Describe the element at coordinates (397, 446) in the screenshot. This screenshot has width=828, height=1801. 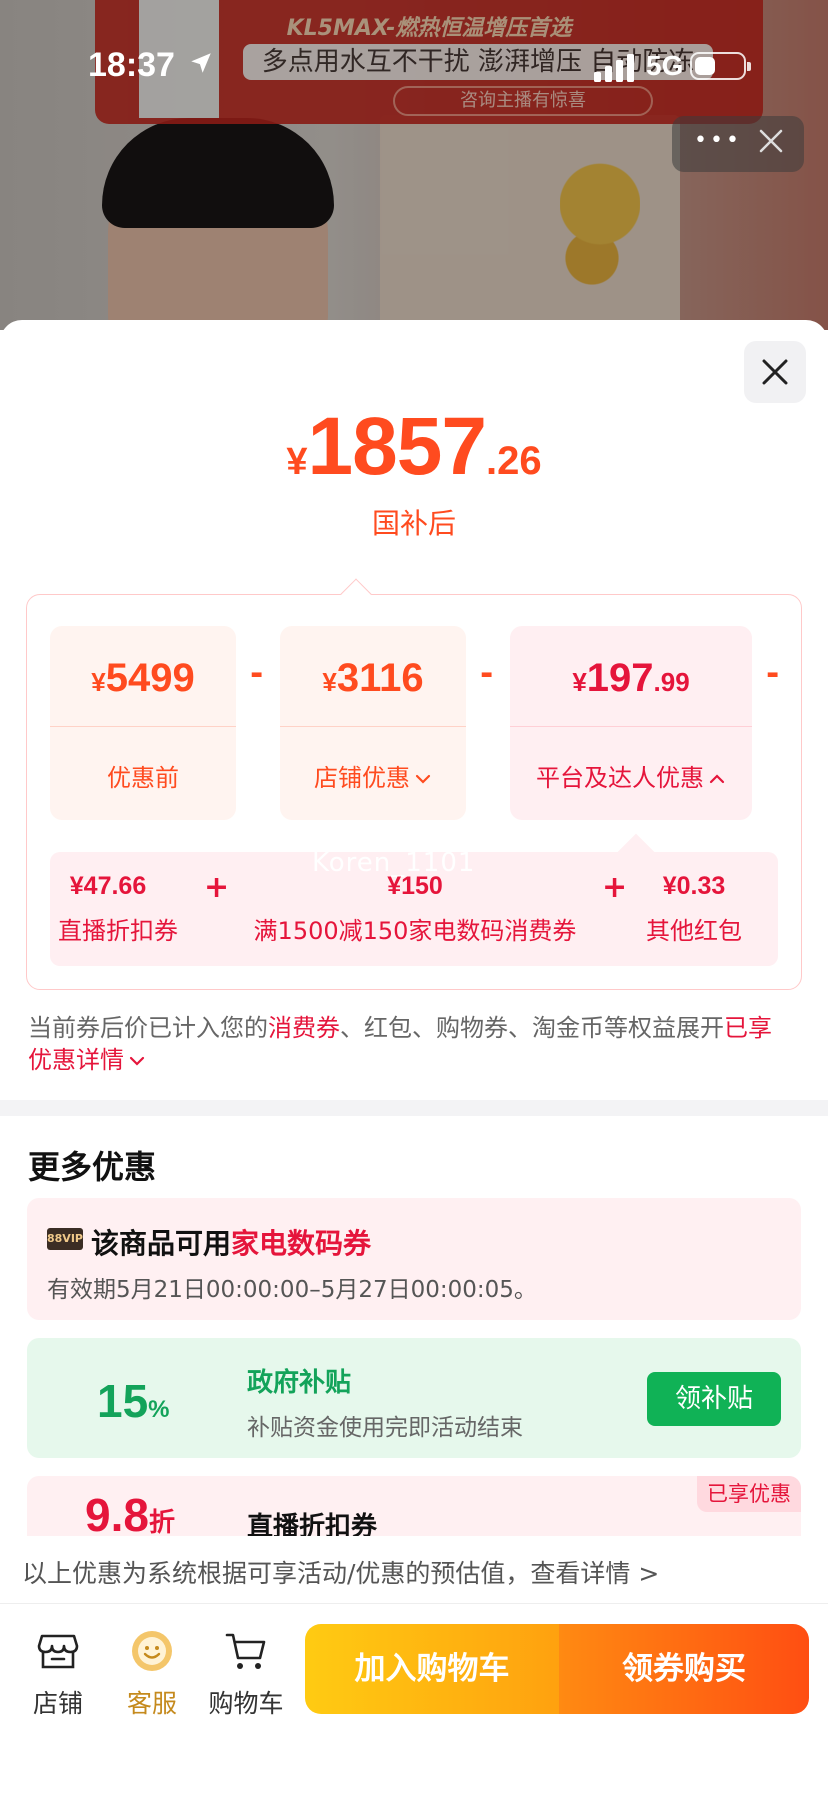
I see `price-integer: 1857` at that location.